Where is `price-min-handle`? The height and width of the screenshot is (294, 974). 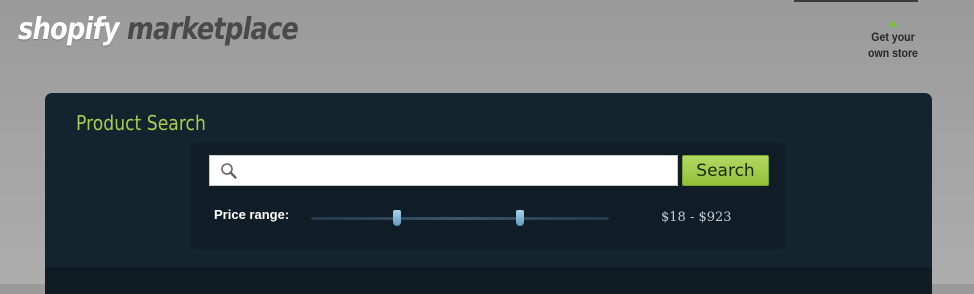
price-min-handle is located at coordinates (397, 218).